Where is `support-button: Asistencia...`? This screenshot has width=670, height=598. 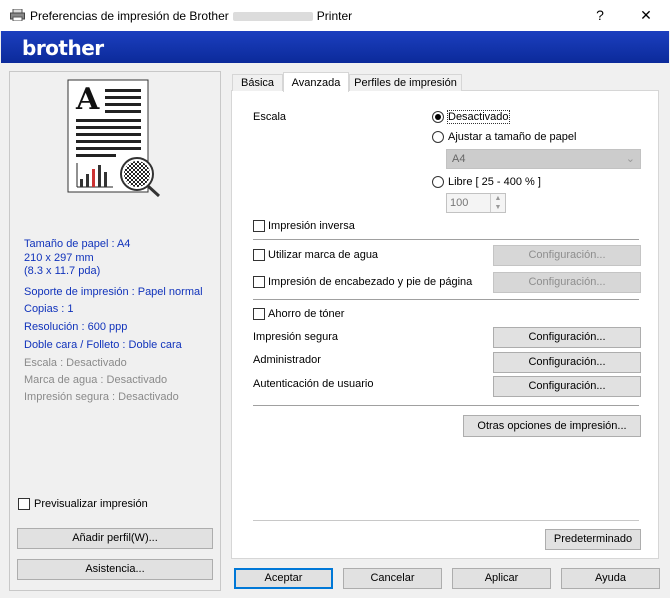
support-button: Asistencia... is located at coordinates (115, 569).